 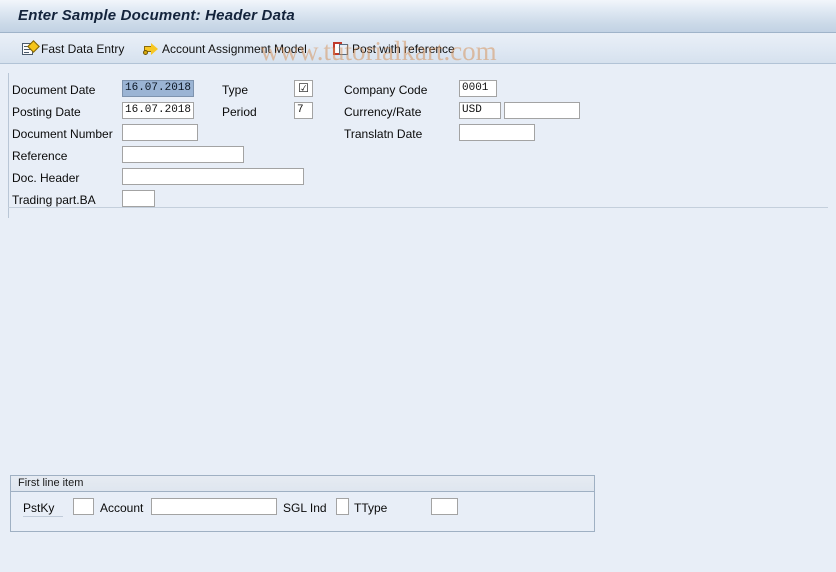 I want to click on input-currency: USD, so click(x=480, y=110).